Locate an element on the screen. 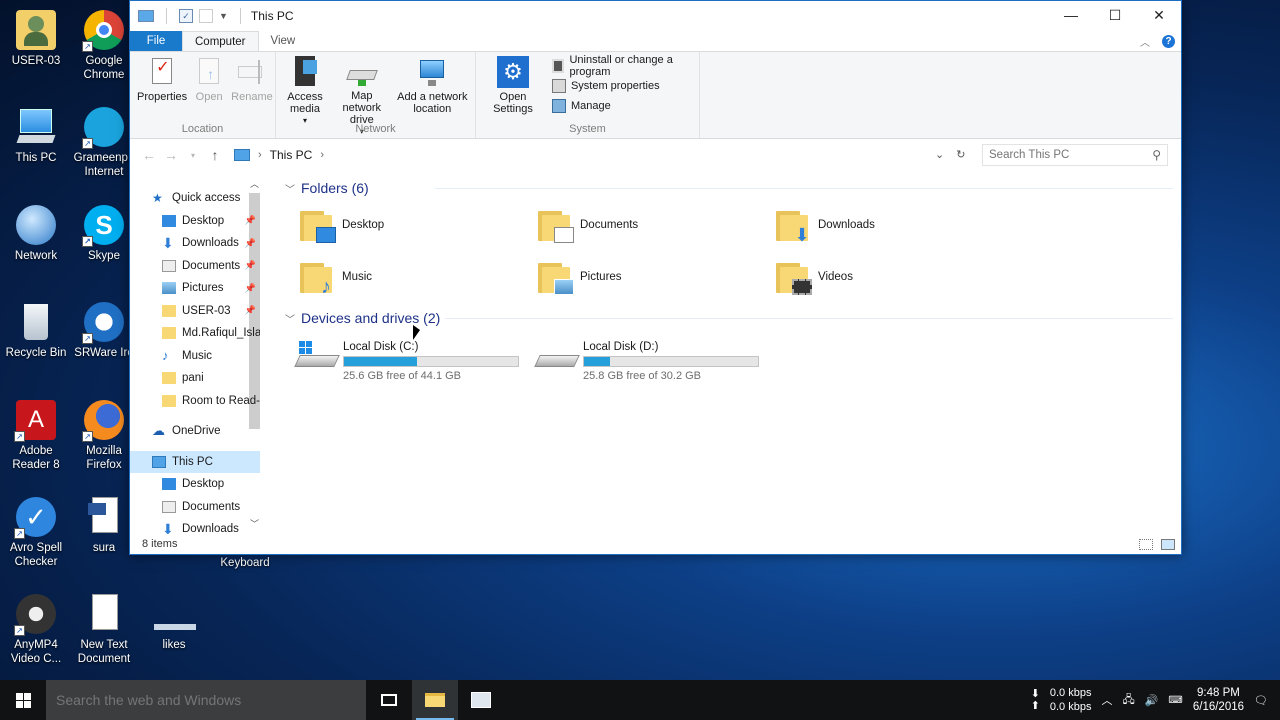  item-count: 8 items is located at coordinates (160, 544).